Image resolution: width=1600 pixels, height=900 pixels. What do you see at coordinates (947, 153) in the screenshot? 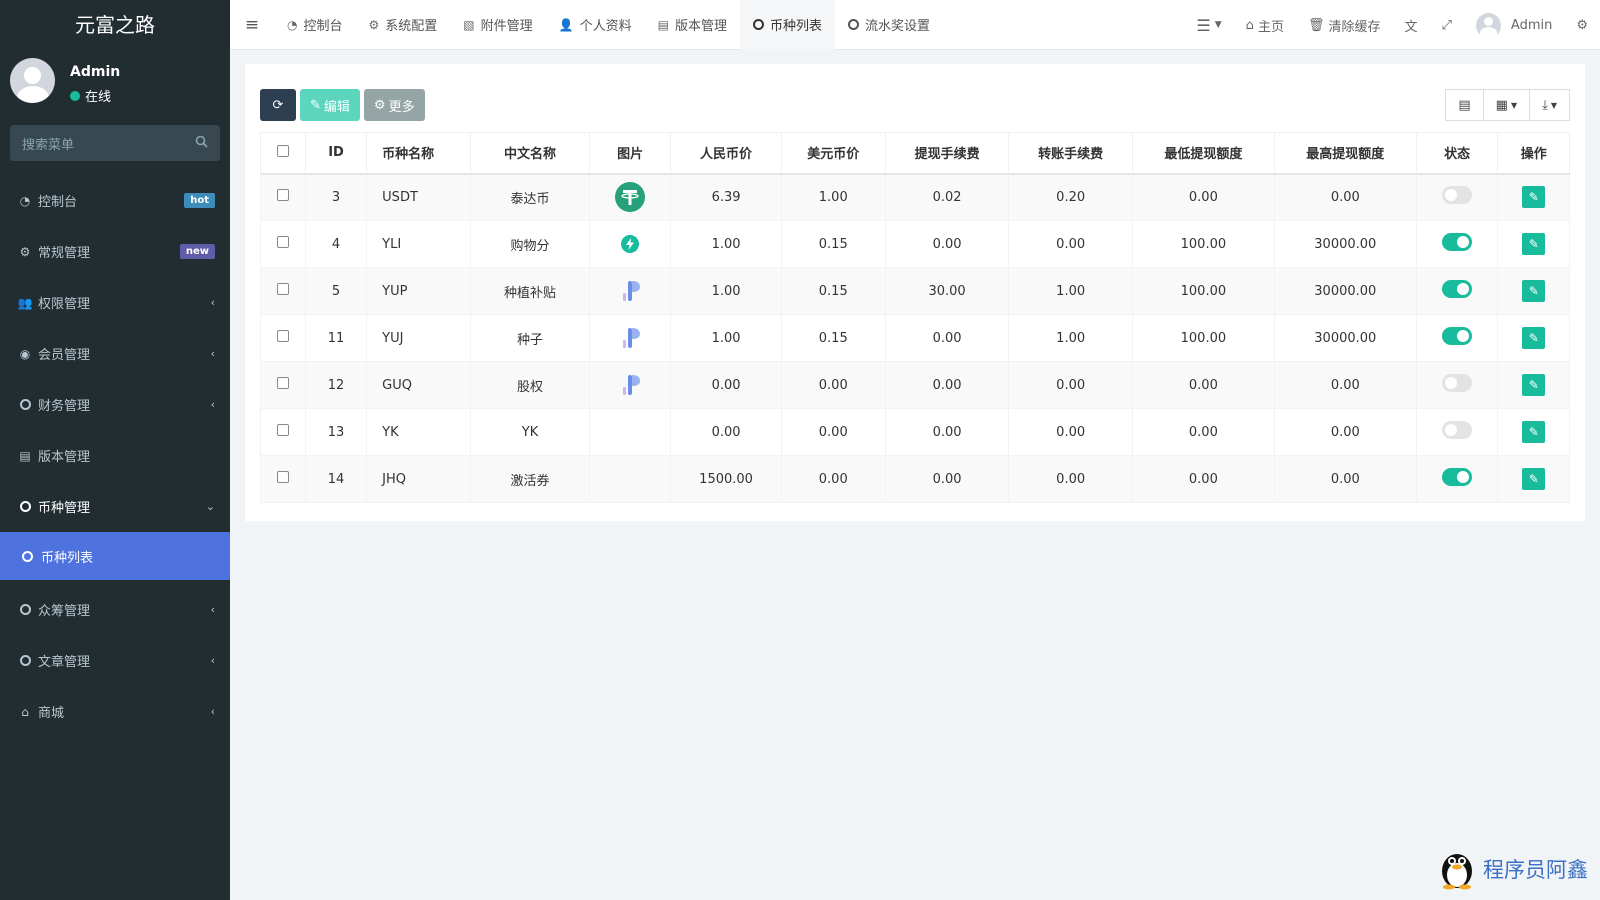
I see `header-withdraw-fee: 提现手续费` at bounding box center [947, 153].